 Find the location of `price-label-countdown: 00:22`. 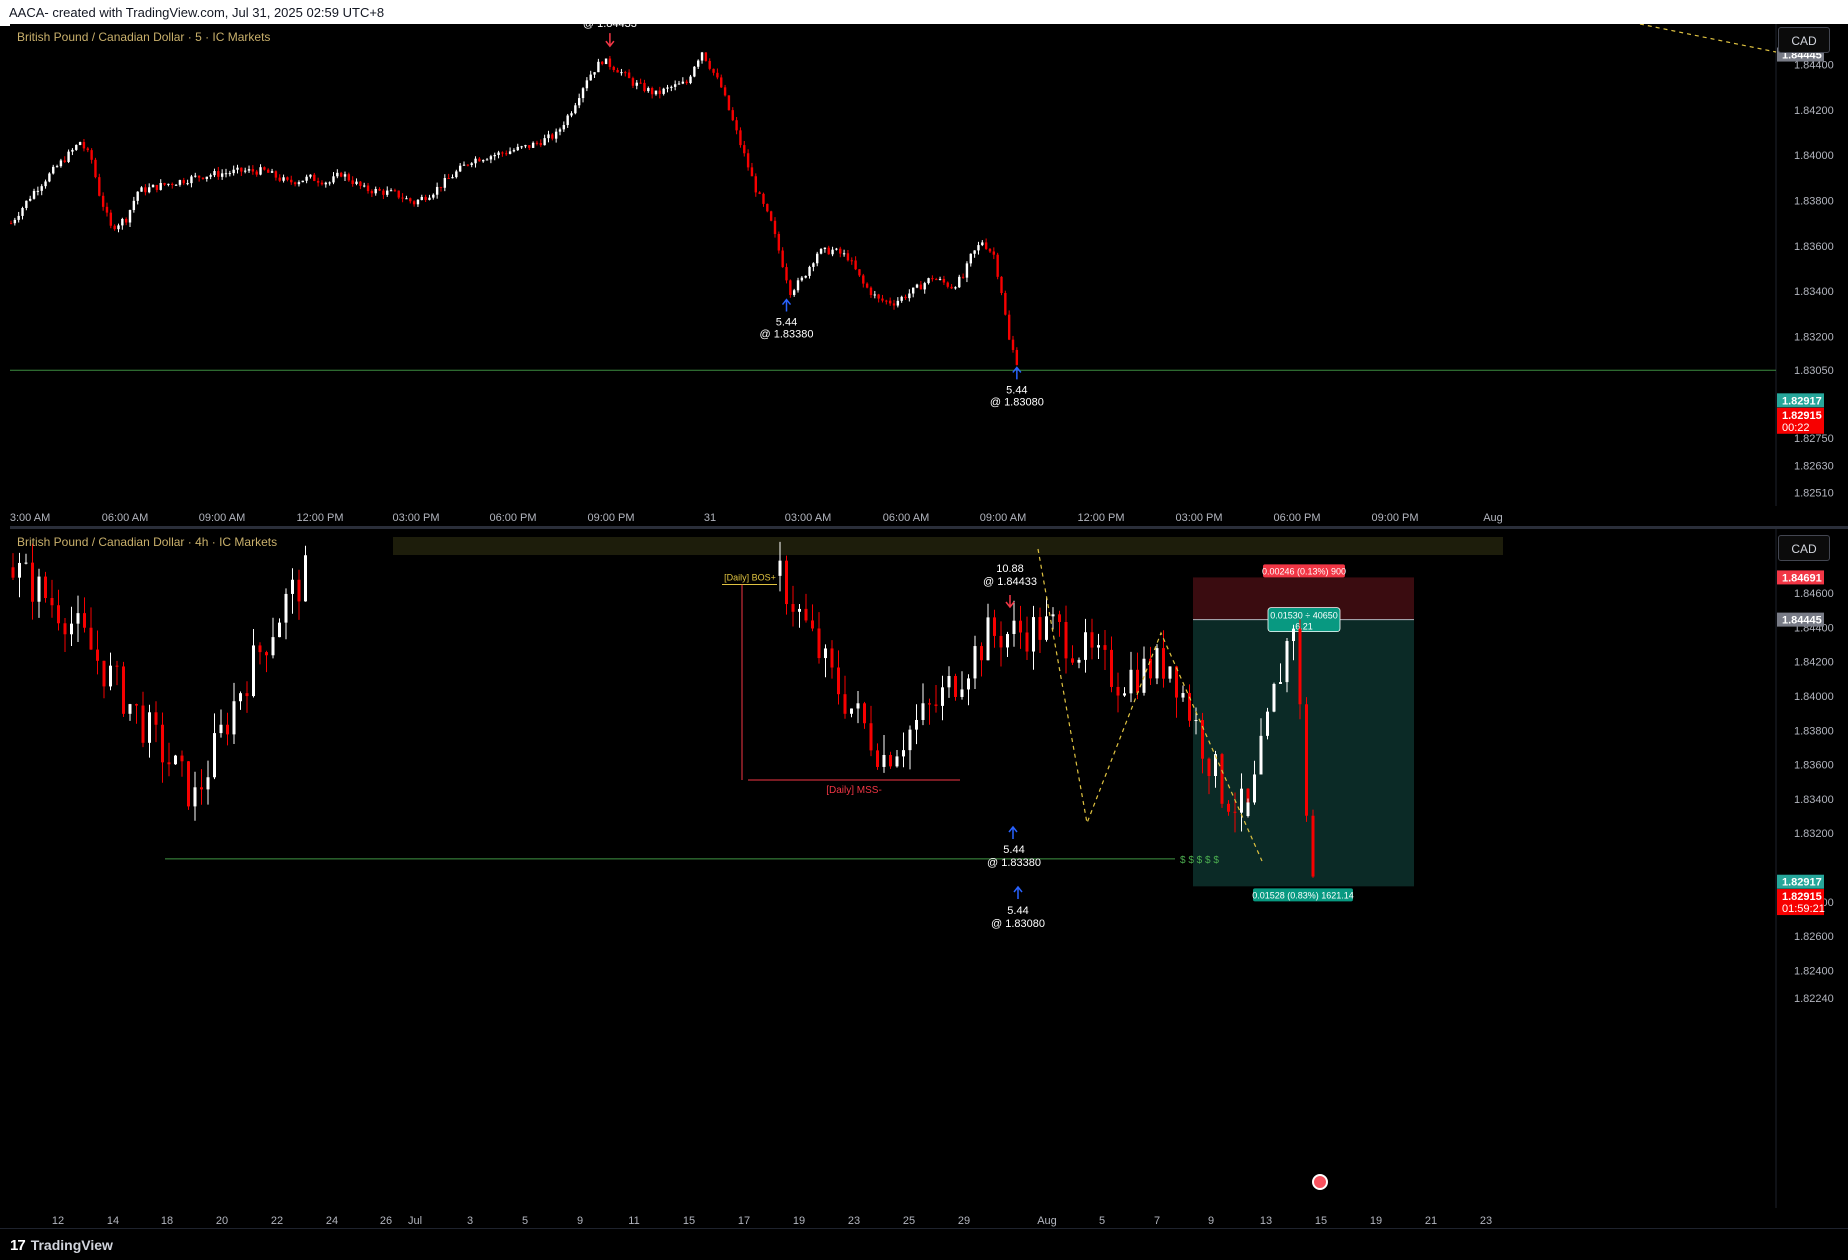

price-label-countdown: 00:22 is located at coordinates (1796, 428).